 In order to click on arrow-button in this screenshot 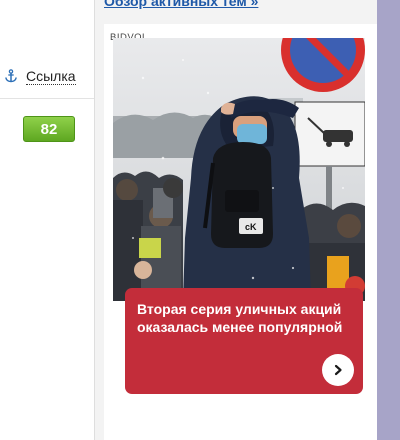, I will do `click(338, 370)`.